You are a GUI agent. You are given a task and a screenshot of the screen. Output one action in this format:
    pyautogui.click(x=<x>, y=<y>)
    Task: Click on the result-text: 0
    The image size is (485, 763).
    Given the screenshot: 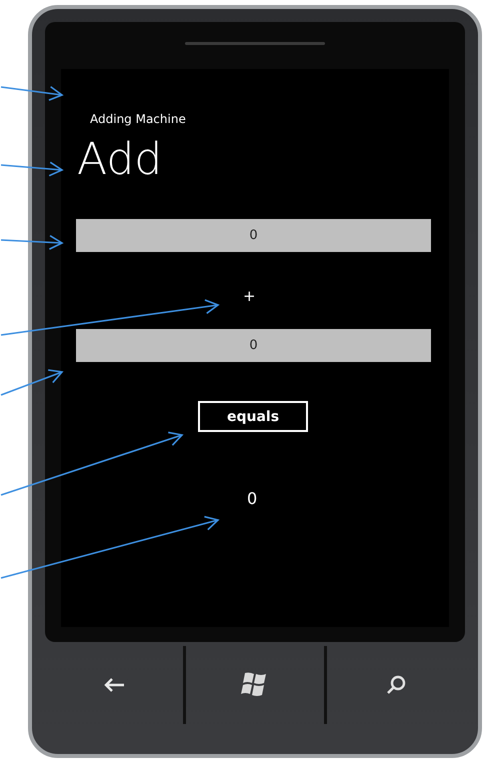 What is the action you would take?
    pyautogui.click(x=252, y=499)
    